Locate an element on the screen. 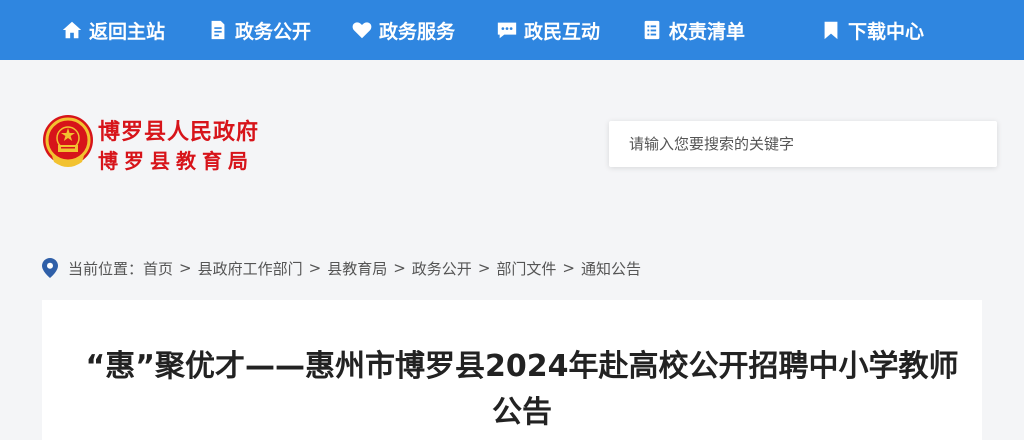 The image size is (1024, 440). breadcrumb-county-departments: 县政府工作部门 is located at coordinates (250, 268).